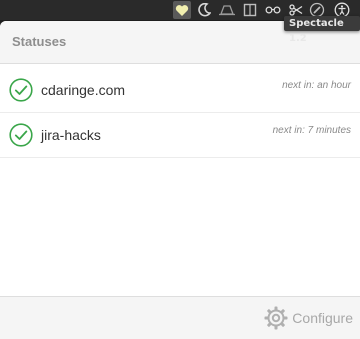  I want to click on book-icon, so click(250, 10).